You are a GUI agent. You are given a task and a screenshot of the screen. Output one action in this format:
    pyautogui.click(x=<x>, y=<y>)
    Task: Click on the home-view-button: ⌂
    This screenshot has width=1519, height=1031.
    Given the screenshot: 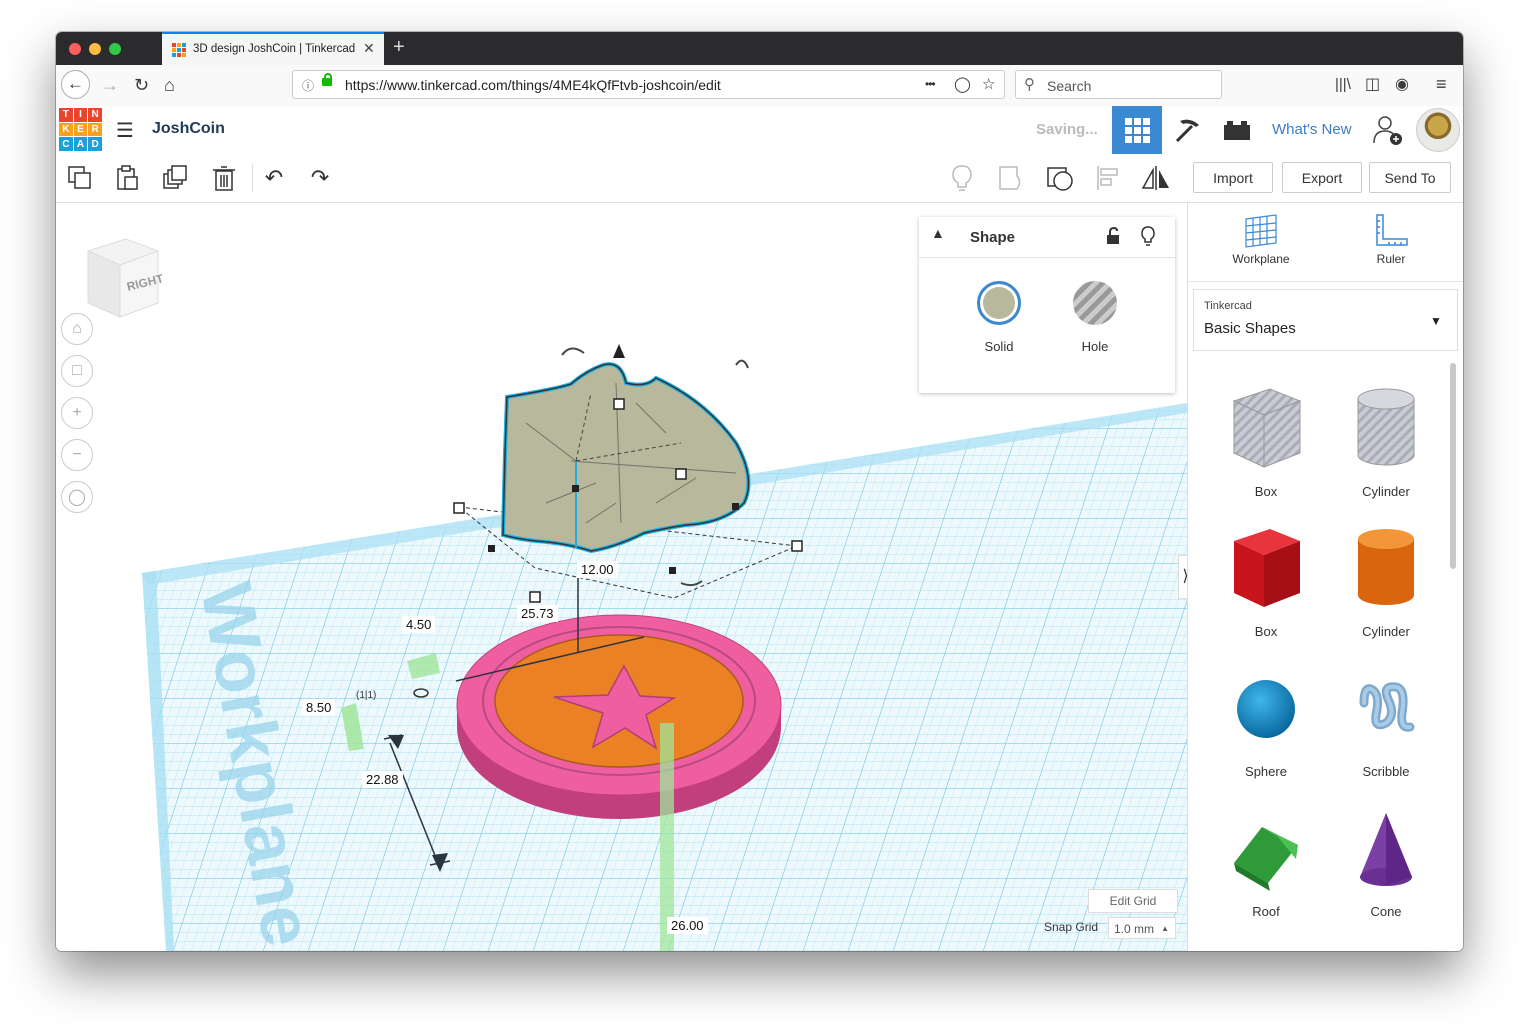 What is the action you would take?
    pyautogui.click(x=77, y=329)
    